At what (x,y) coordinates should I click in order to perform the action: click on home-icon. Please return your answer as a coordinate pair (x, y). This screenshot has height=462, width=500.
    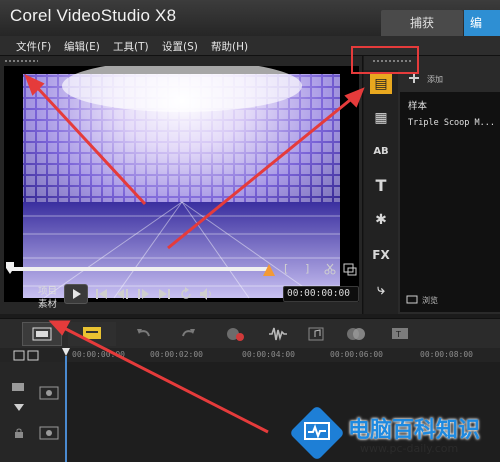
    Looking at the image, I should click on (102, 294).